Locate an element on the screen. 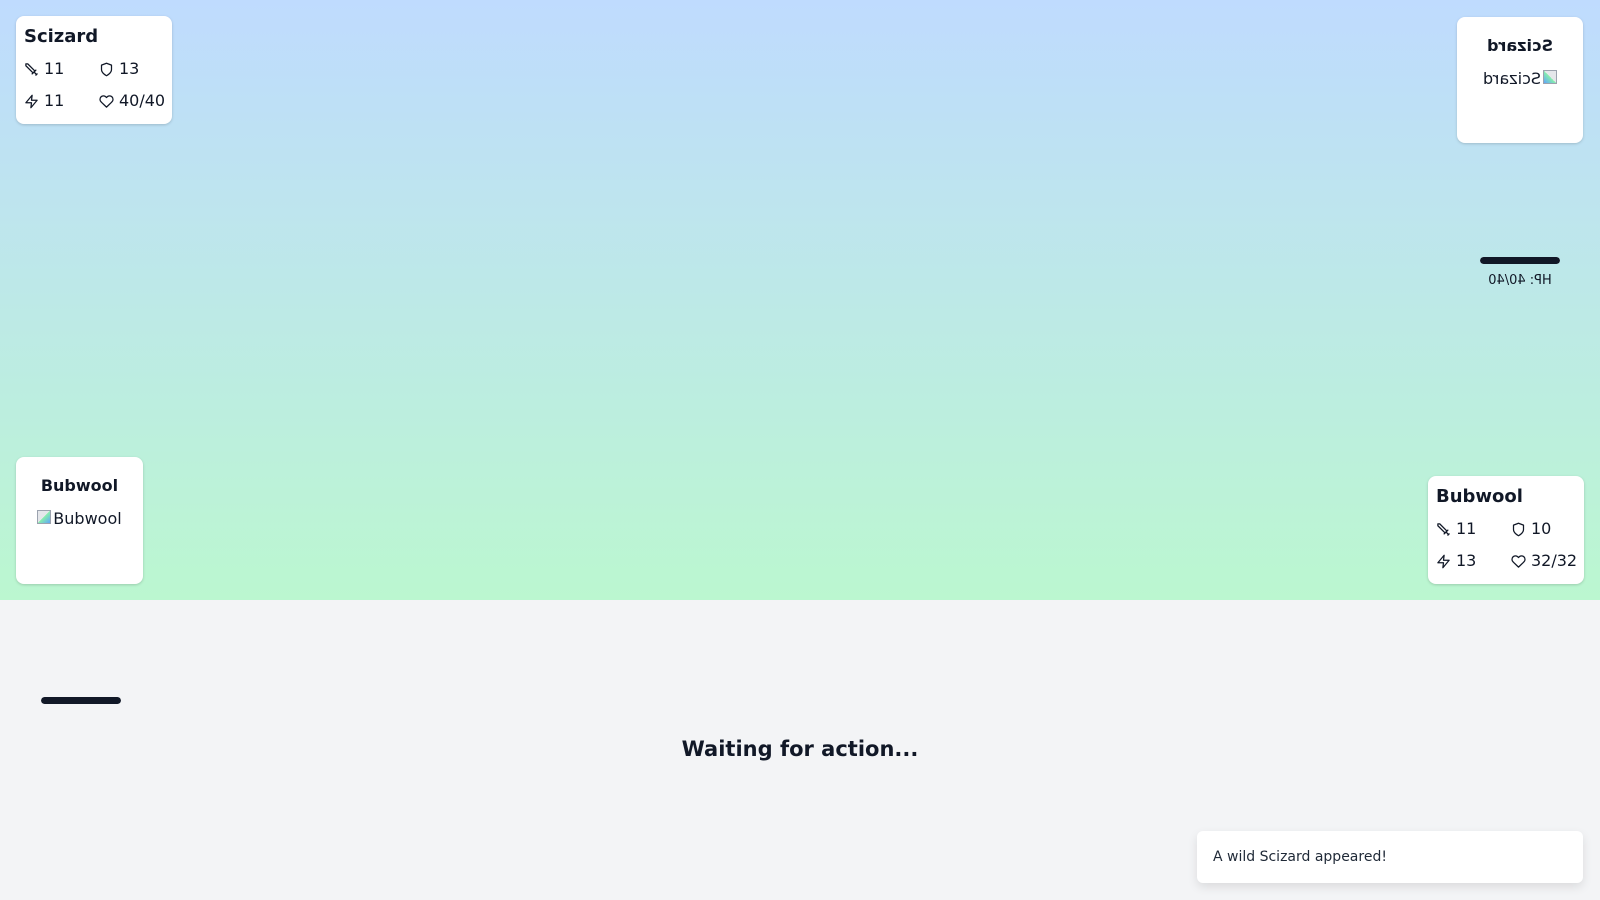 The image size is (1600, 900). player-attack-value: 11 is located at coordinates (1466, 528).